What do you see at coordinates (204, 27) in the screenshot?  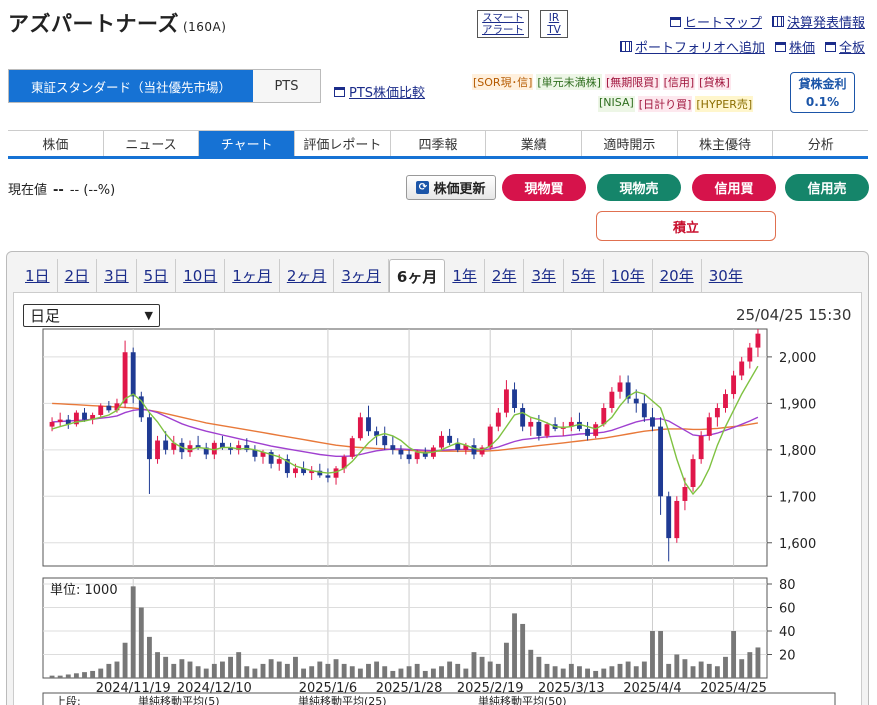 I see `stock-code: (160A)` at bounding box center [204, 27].